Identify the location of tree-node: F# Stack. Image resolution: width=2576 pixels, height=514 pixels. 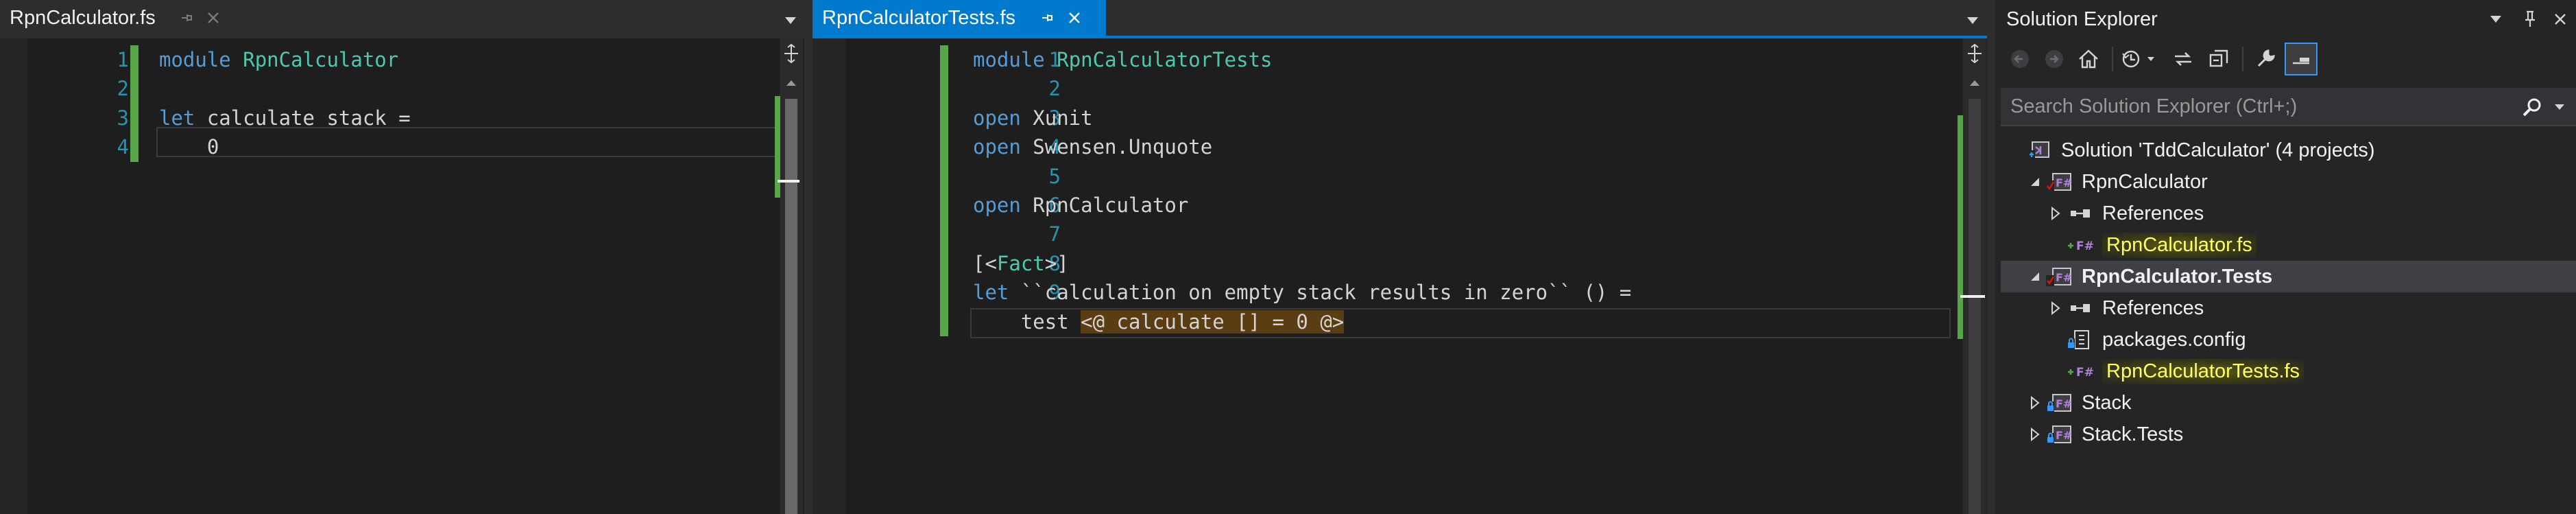
(2289, 403).